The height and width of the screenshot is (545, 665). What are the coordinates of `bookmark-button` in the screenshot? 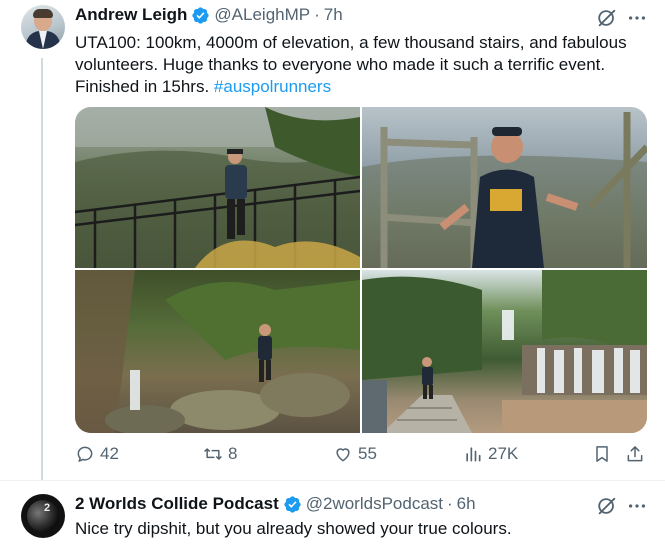 It's located at (604, 454).